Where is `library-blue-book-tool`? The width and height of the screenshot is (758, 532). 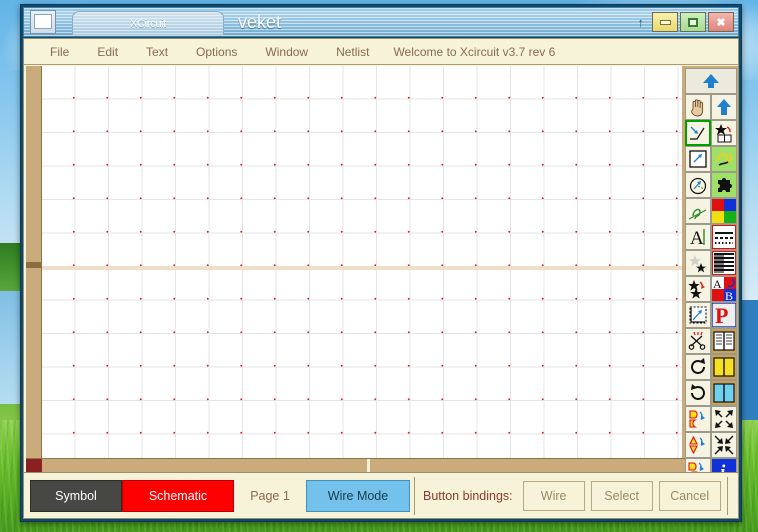 library-blue-book-tool is located at coordinates (724, 393).